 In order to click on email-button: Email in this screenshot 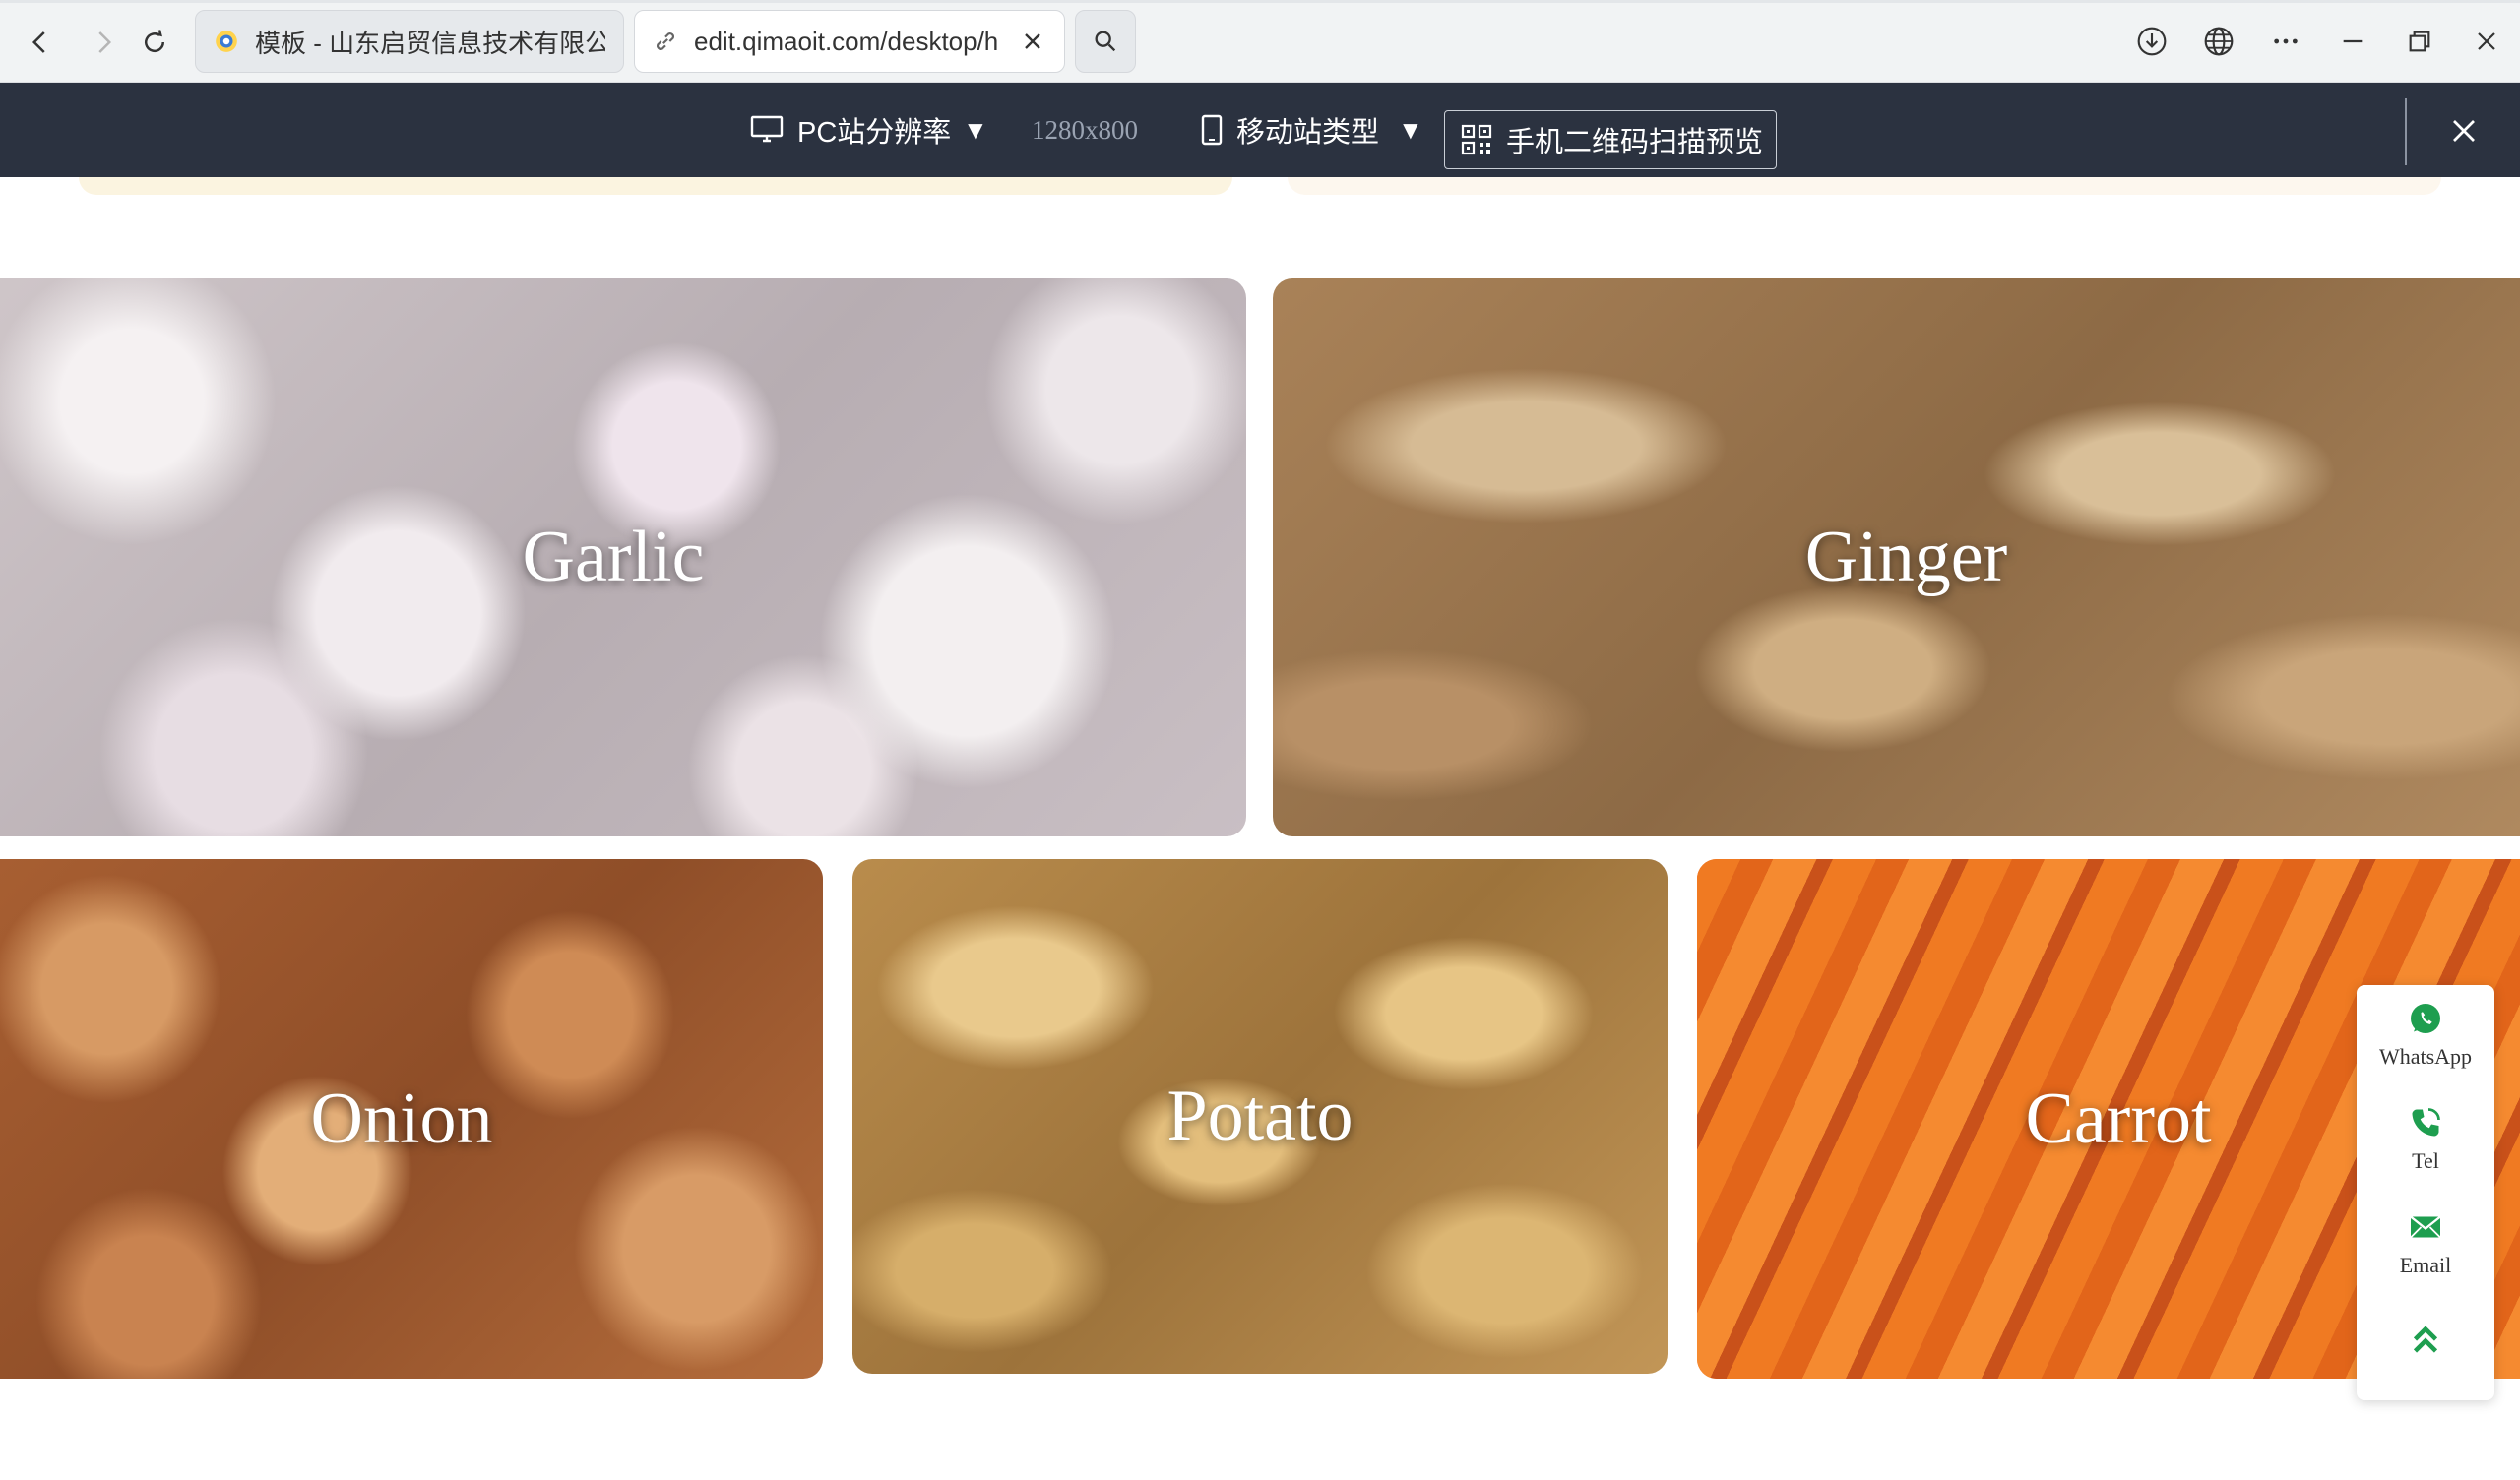, I will do `click(2425, 1243)`.